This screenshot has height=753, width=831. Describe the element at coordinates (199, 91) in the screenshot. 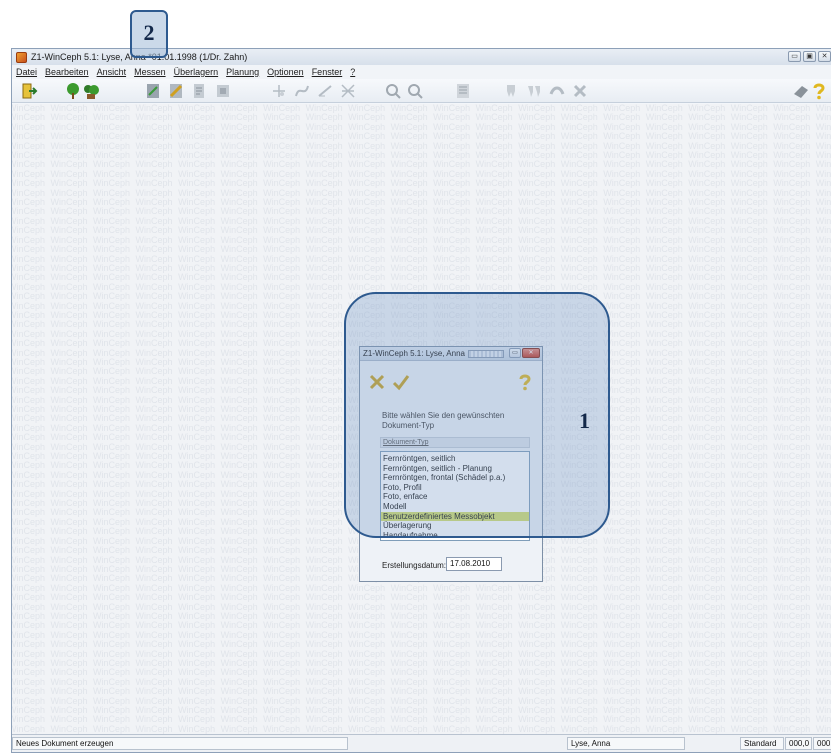

I see `measure-doc-icon` at that location.